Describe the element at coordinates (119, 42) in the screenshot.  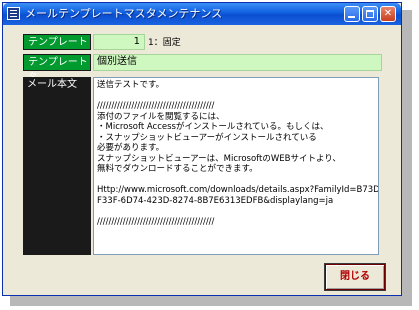
I see `template-id-field: 1` at that location.